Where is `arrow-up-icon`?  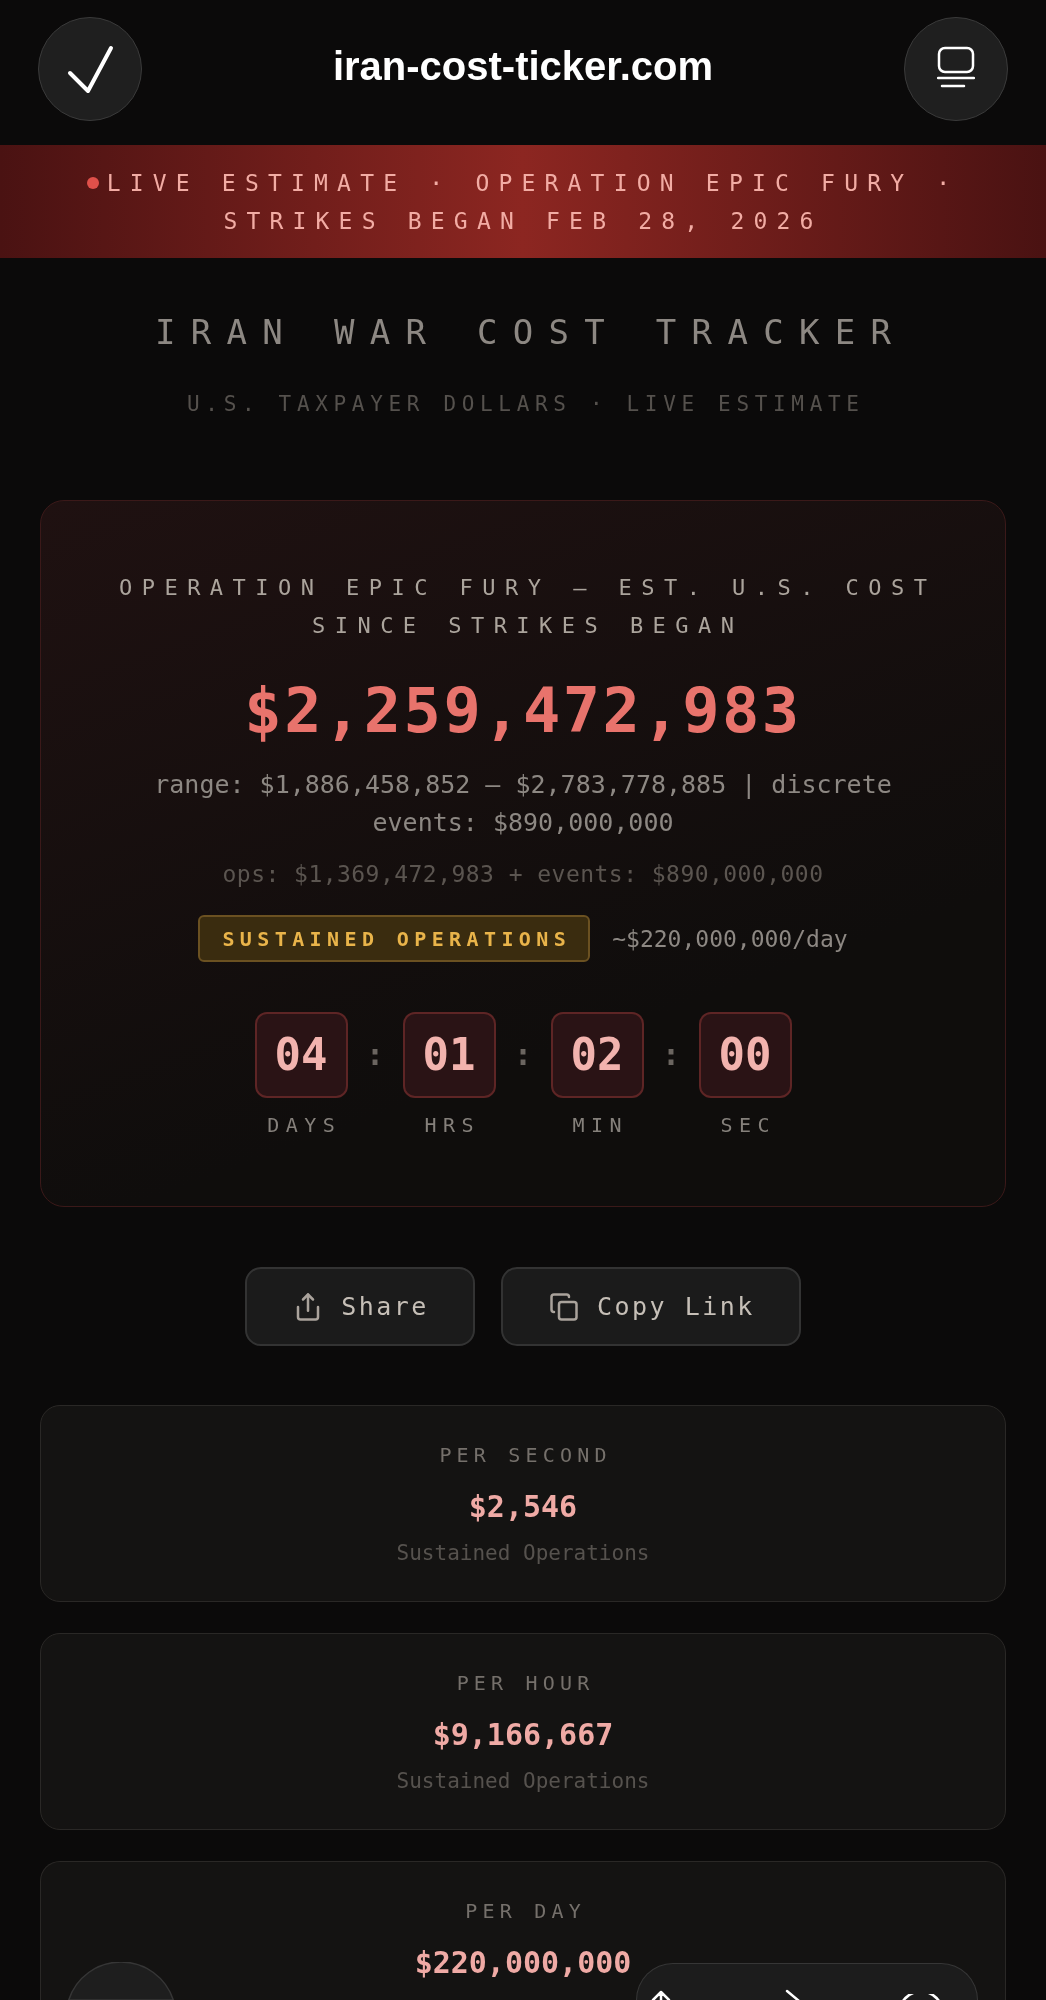
arrow-up-icon is located at coordinates (661, 1995).